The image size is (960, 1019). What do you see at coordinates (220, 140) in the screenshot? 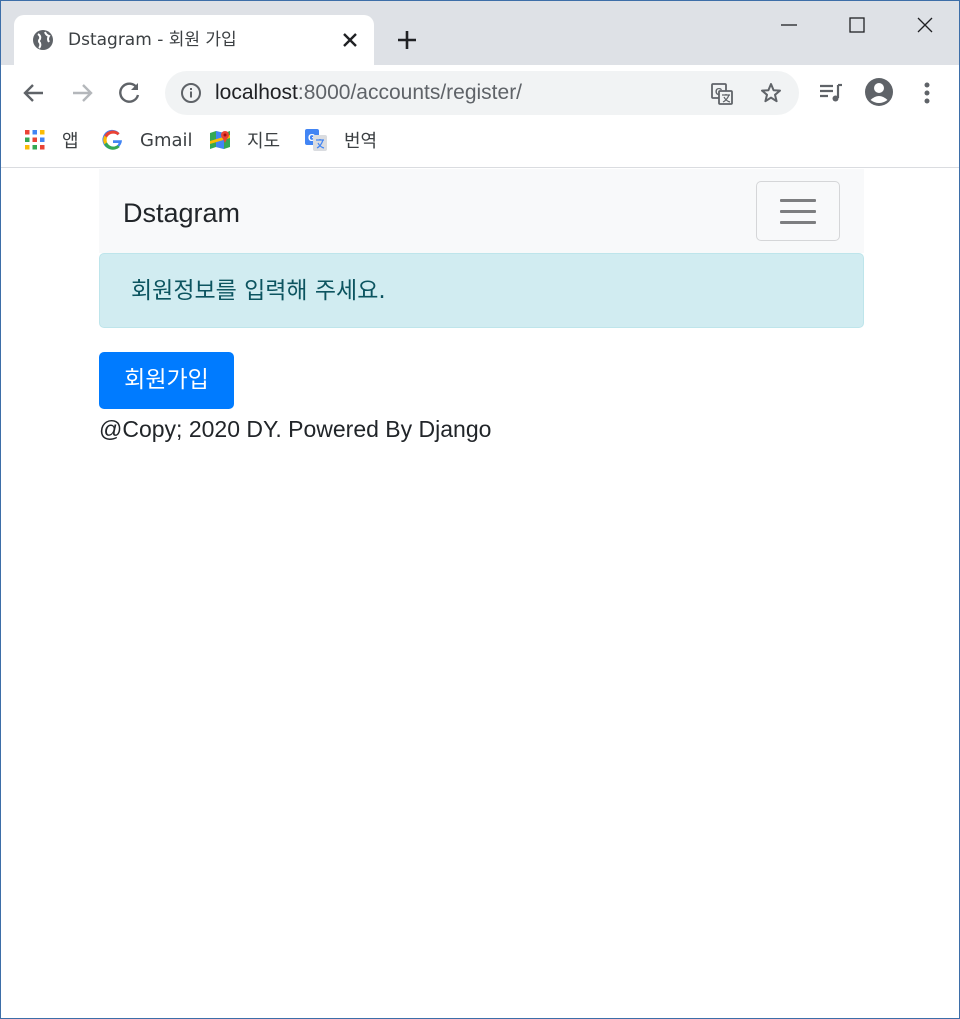
I see `maps-icon` at bounding box center [220, 140].